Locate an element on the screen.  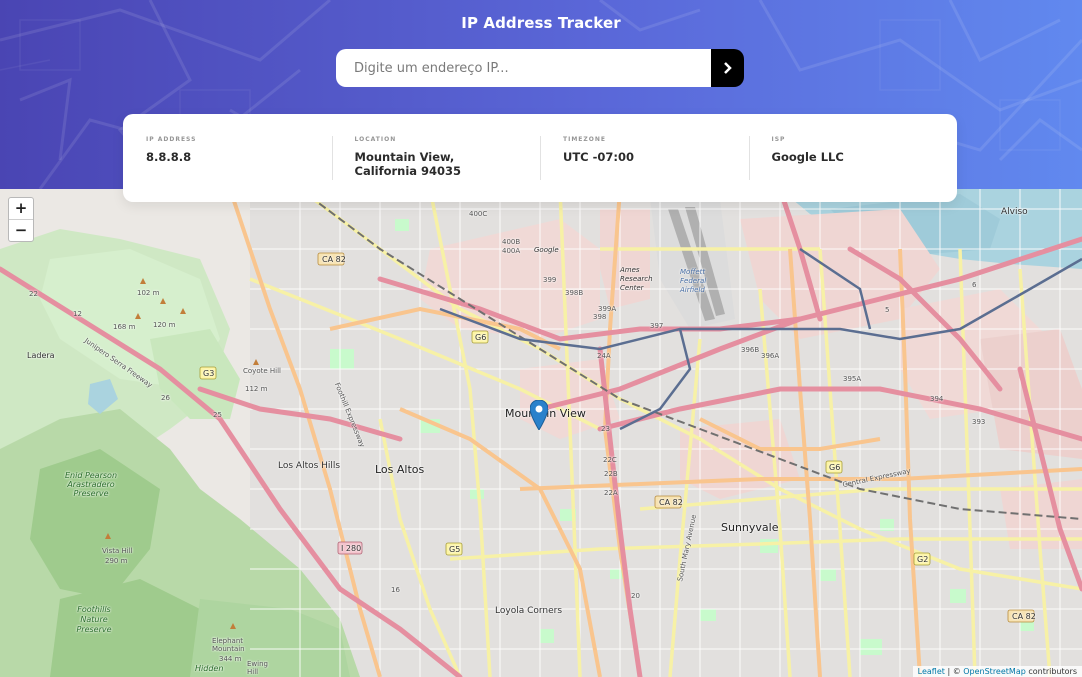
zoom-control: + − is located at coordinates (21, 219).